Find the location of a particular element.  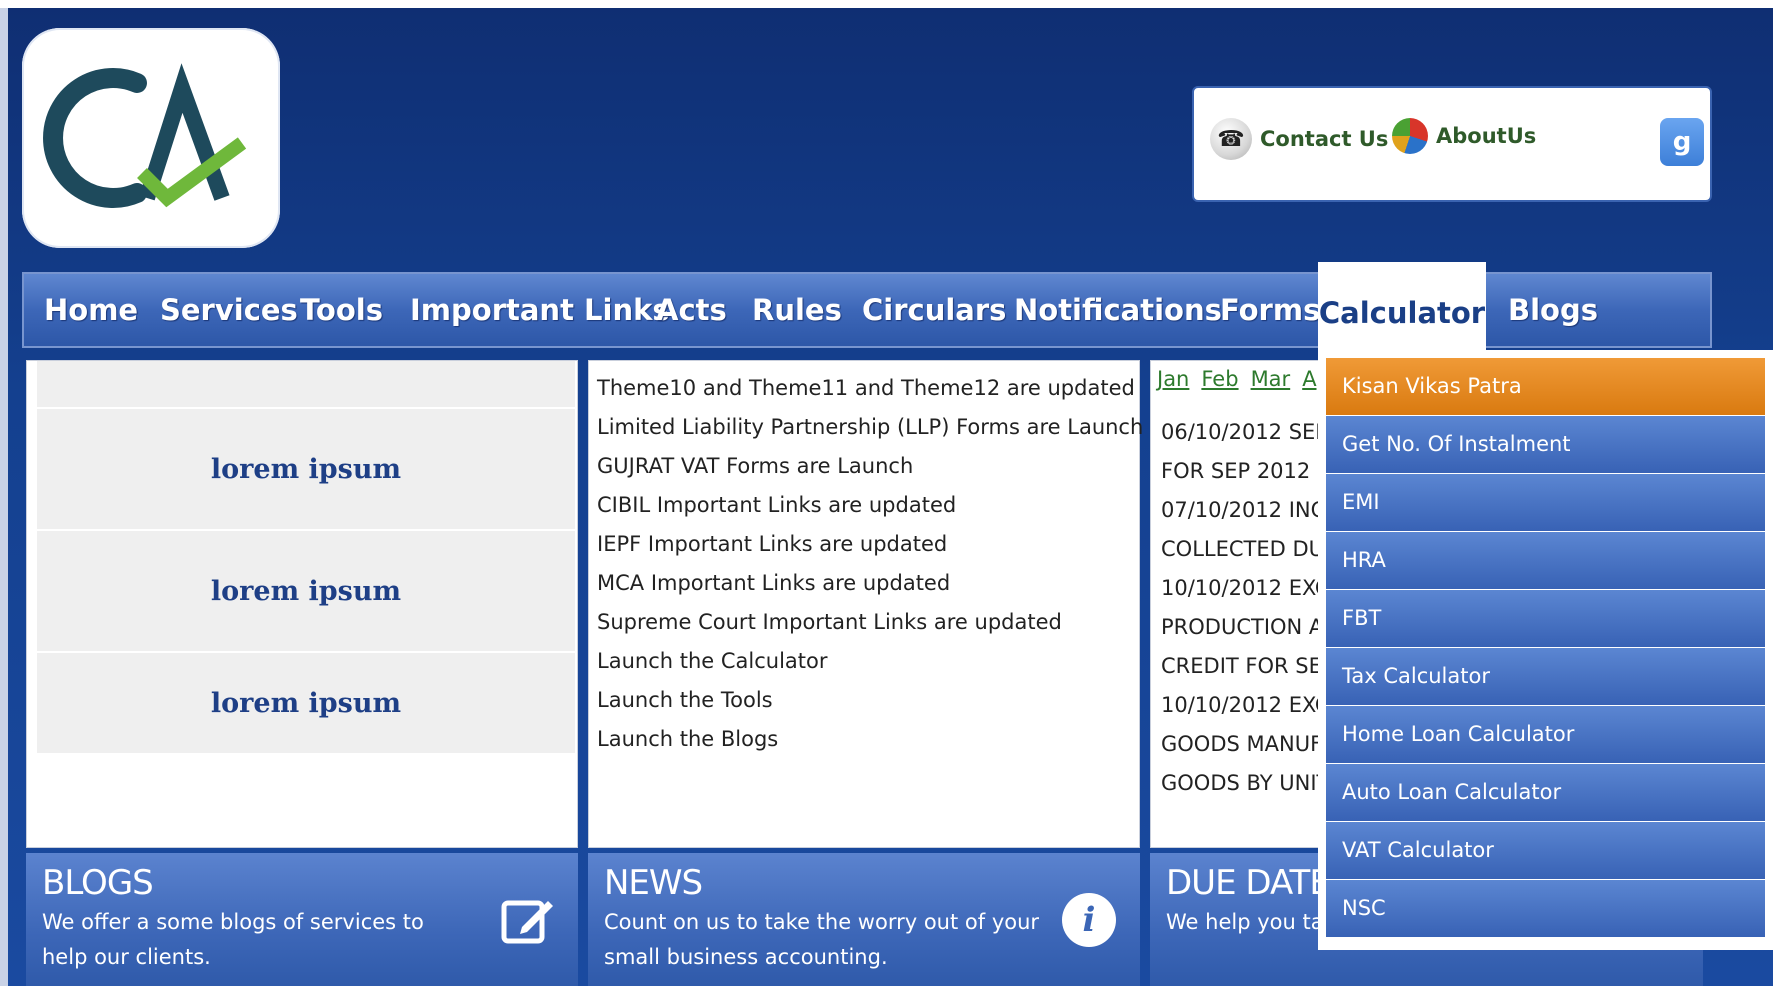

about-us-label: AboutUs is located at coordinates (1486, 136).